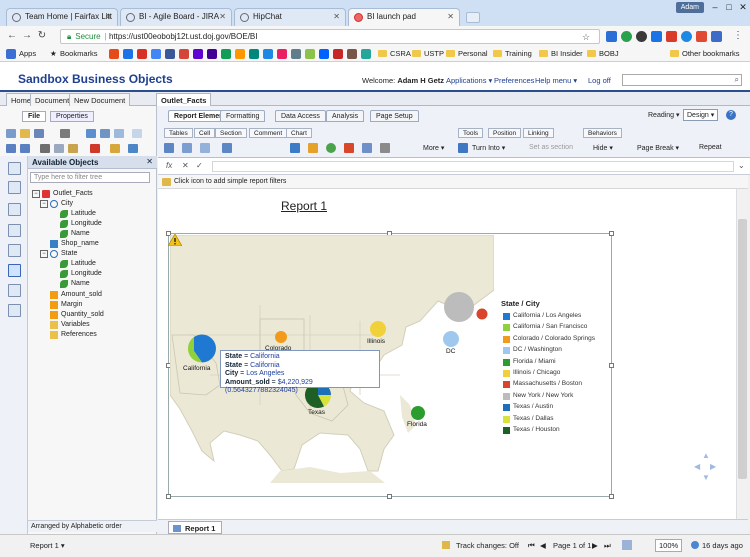  I want to click on zoom-select: 100%, so click(669, 545).